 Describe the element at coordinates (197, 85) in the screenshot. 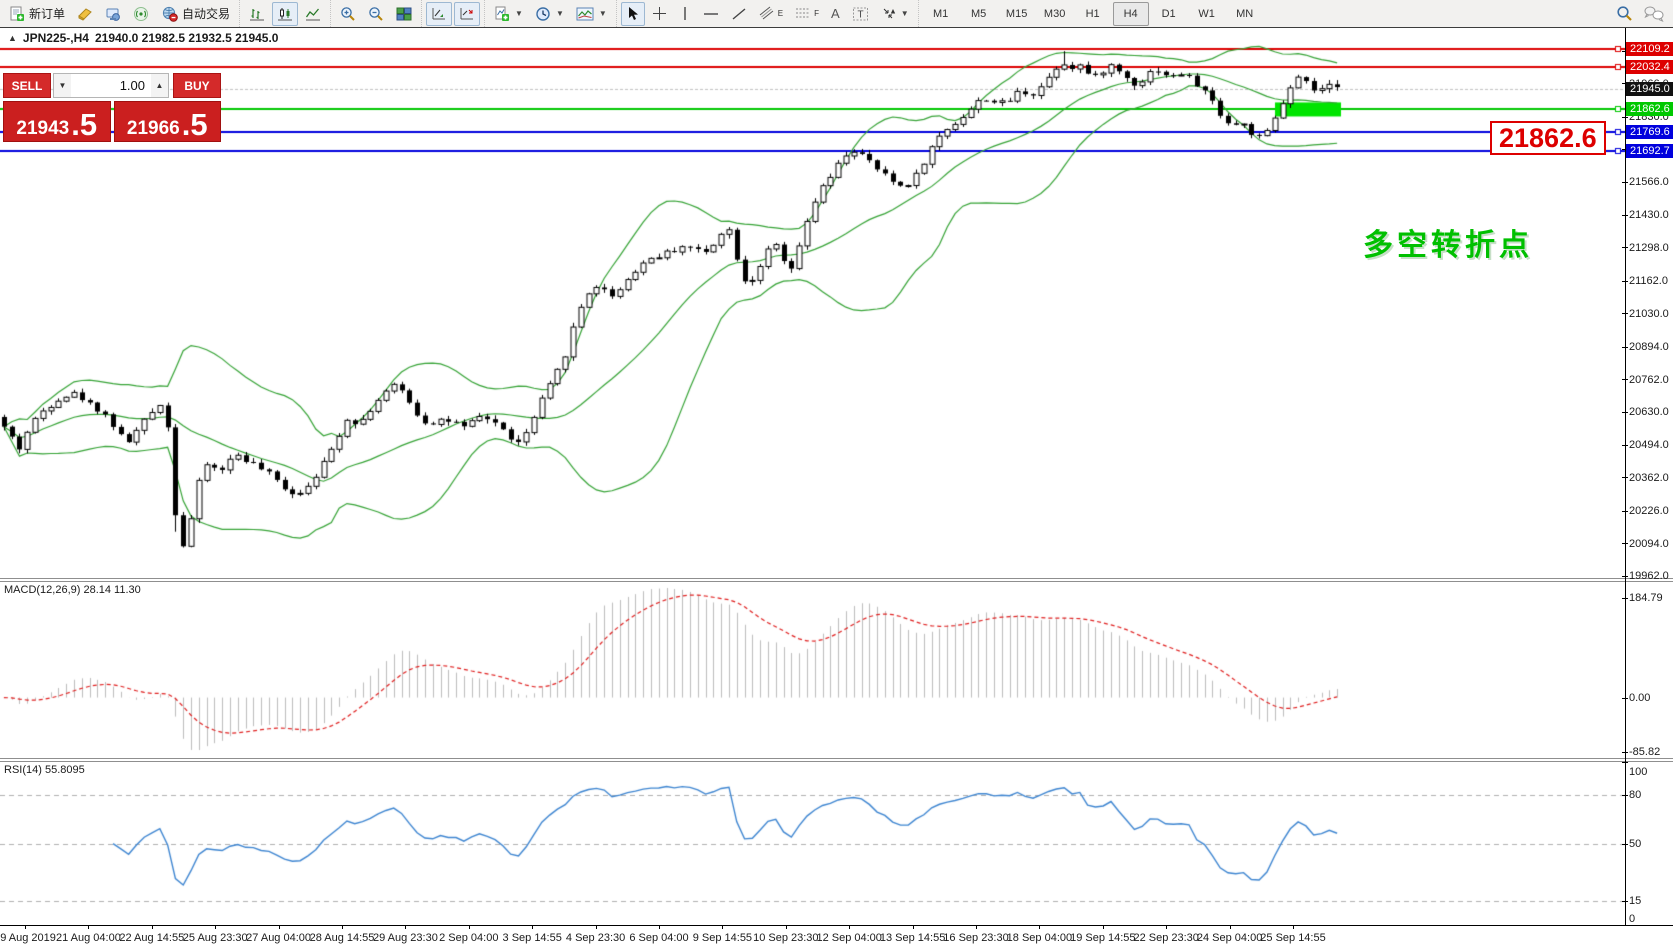

I see `buy-button: BUY` at that location.